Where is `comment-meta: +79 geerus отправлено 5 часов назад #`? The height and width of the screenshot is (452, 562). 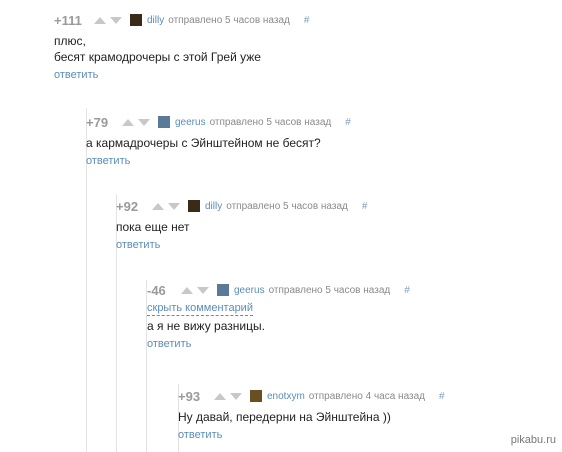 comment-meta: +79 geerus отправлено 5 часов назад # is located at coordinates (218, 122).